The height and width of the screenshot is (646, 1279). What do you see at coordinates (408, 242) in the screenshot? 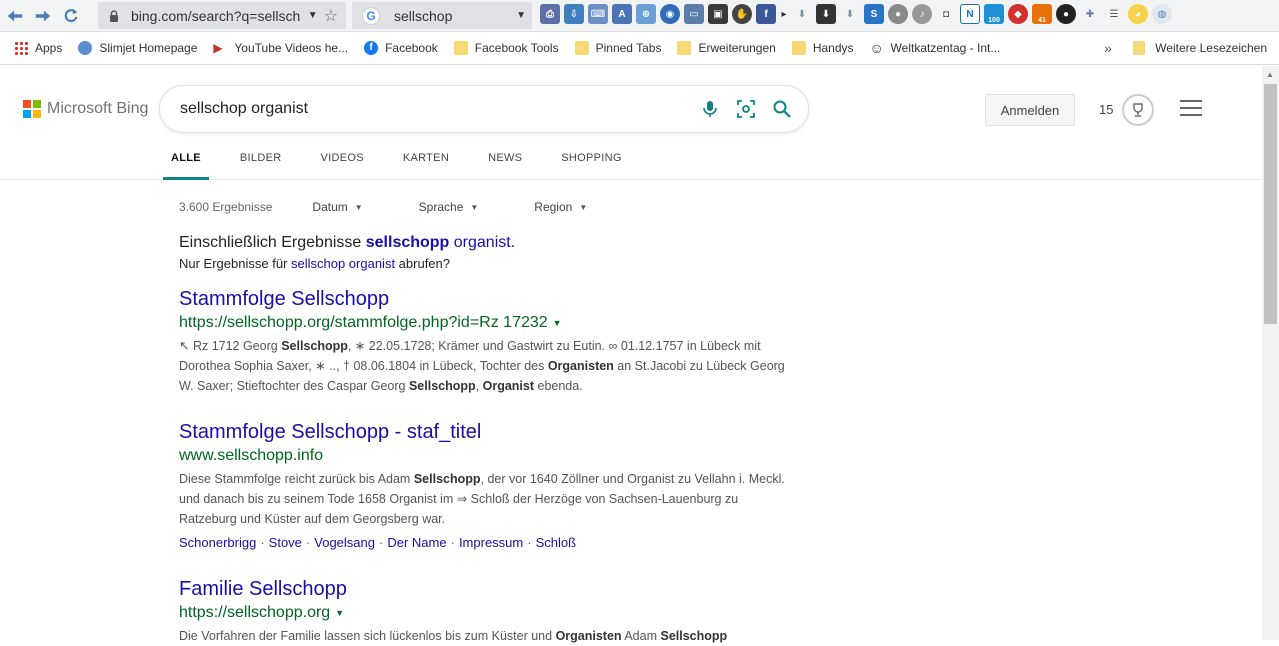
I see `including-term: sellschopp` at bounding box center [408, 242].